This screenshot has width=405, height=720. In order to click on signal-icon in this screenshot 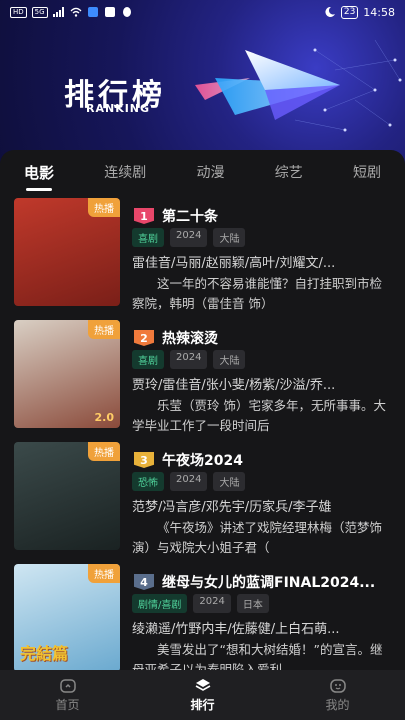, I will do `click(58, 12)`.